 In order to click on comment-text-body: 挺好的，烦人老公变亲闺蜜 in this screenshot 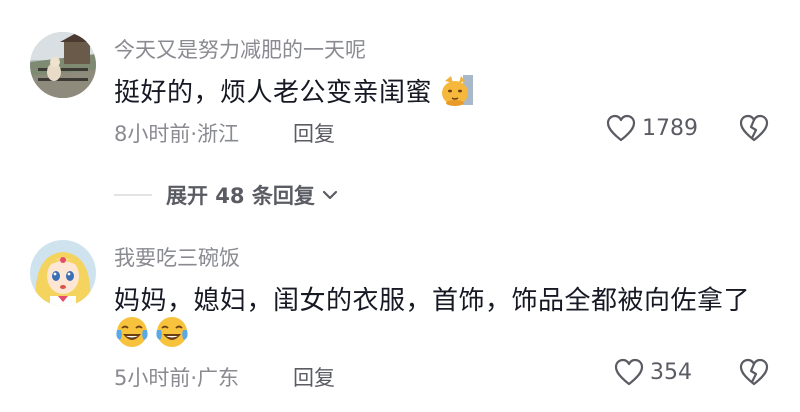, I will do `click(273, 93)`.